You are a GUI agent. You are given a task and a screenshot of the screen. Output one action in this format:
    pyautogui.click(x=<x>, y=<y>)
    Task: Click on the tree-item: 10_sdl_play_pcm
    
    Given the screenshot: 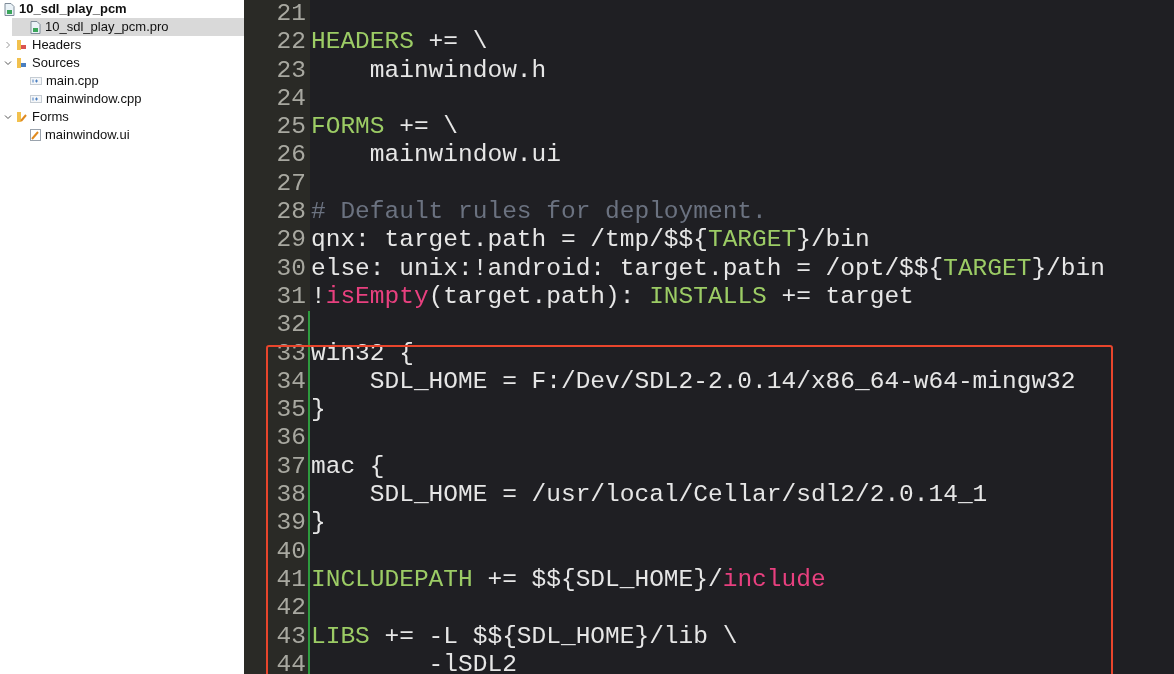 What is the action you would take?
    pyautogui.click(x=122, y=9)
    